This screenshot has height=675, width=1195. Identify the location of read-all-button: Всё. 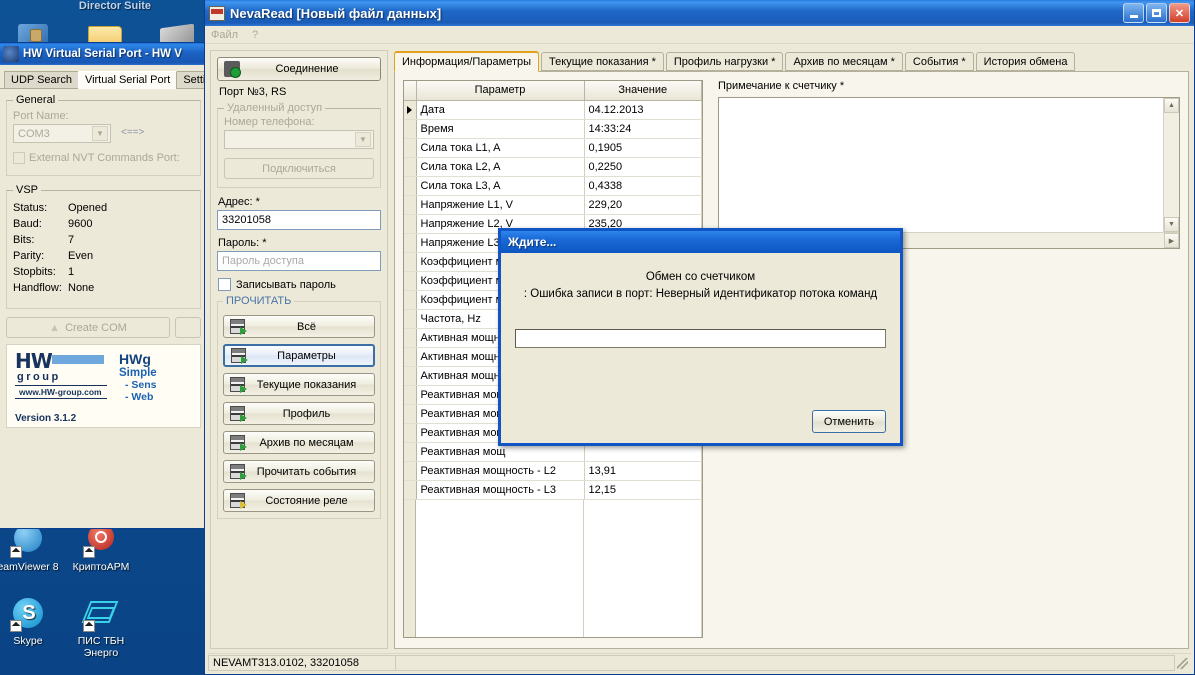
(299, 326).